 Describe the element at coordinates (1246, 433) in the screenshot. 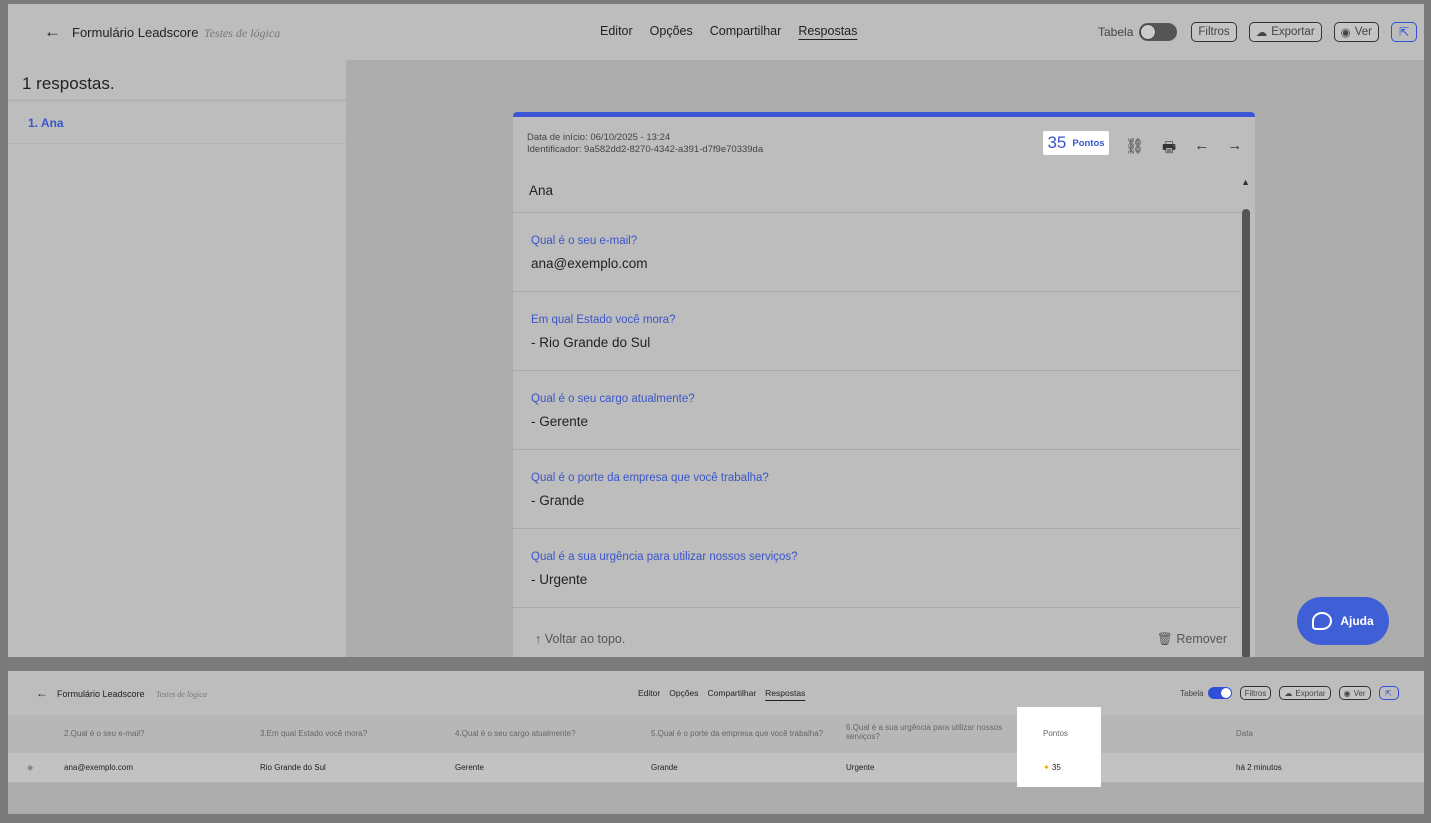

I see `scrollbar` at that location.